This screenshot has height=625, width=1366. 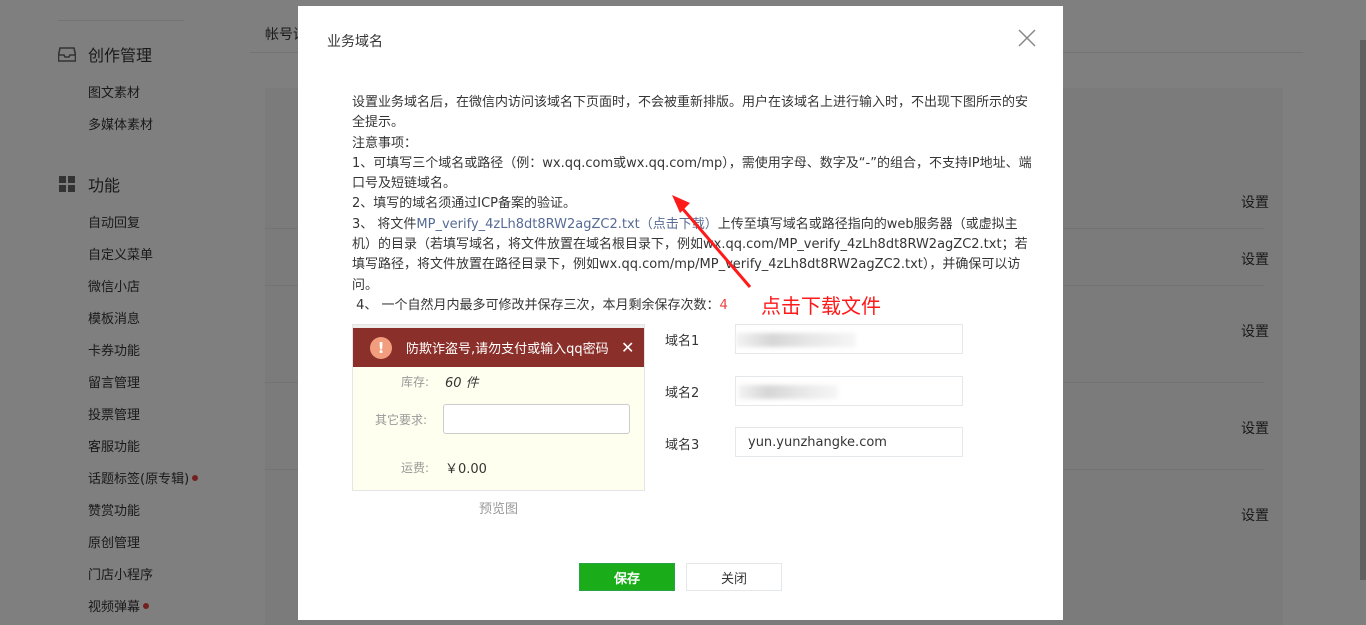 What do you see at coordinates (1027, 38) in the screenshot?
I see `close-icon` at bounding box center [1027, 38].